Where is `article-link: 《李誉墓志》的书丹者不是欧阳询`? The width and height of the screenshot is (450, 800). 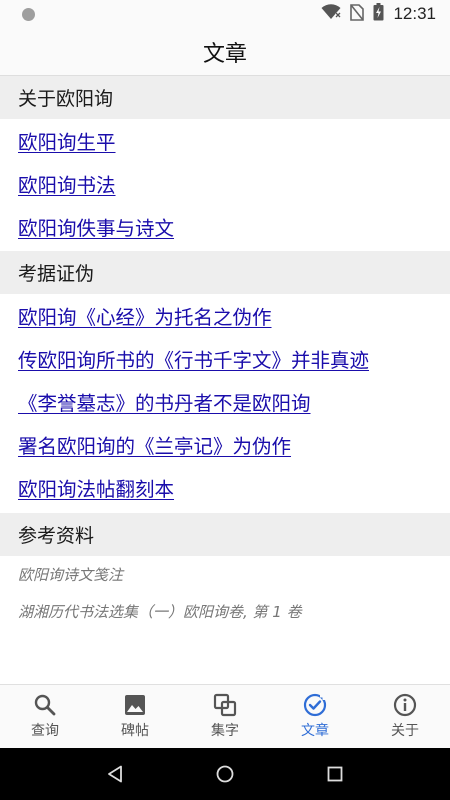 article-link: 《李誉墓志》的书丹者不是欧阳询 is located at coordinates (225, 401).